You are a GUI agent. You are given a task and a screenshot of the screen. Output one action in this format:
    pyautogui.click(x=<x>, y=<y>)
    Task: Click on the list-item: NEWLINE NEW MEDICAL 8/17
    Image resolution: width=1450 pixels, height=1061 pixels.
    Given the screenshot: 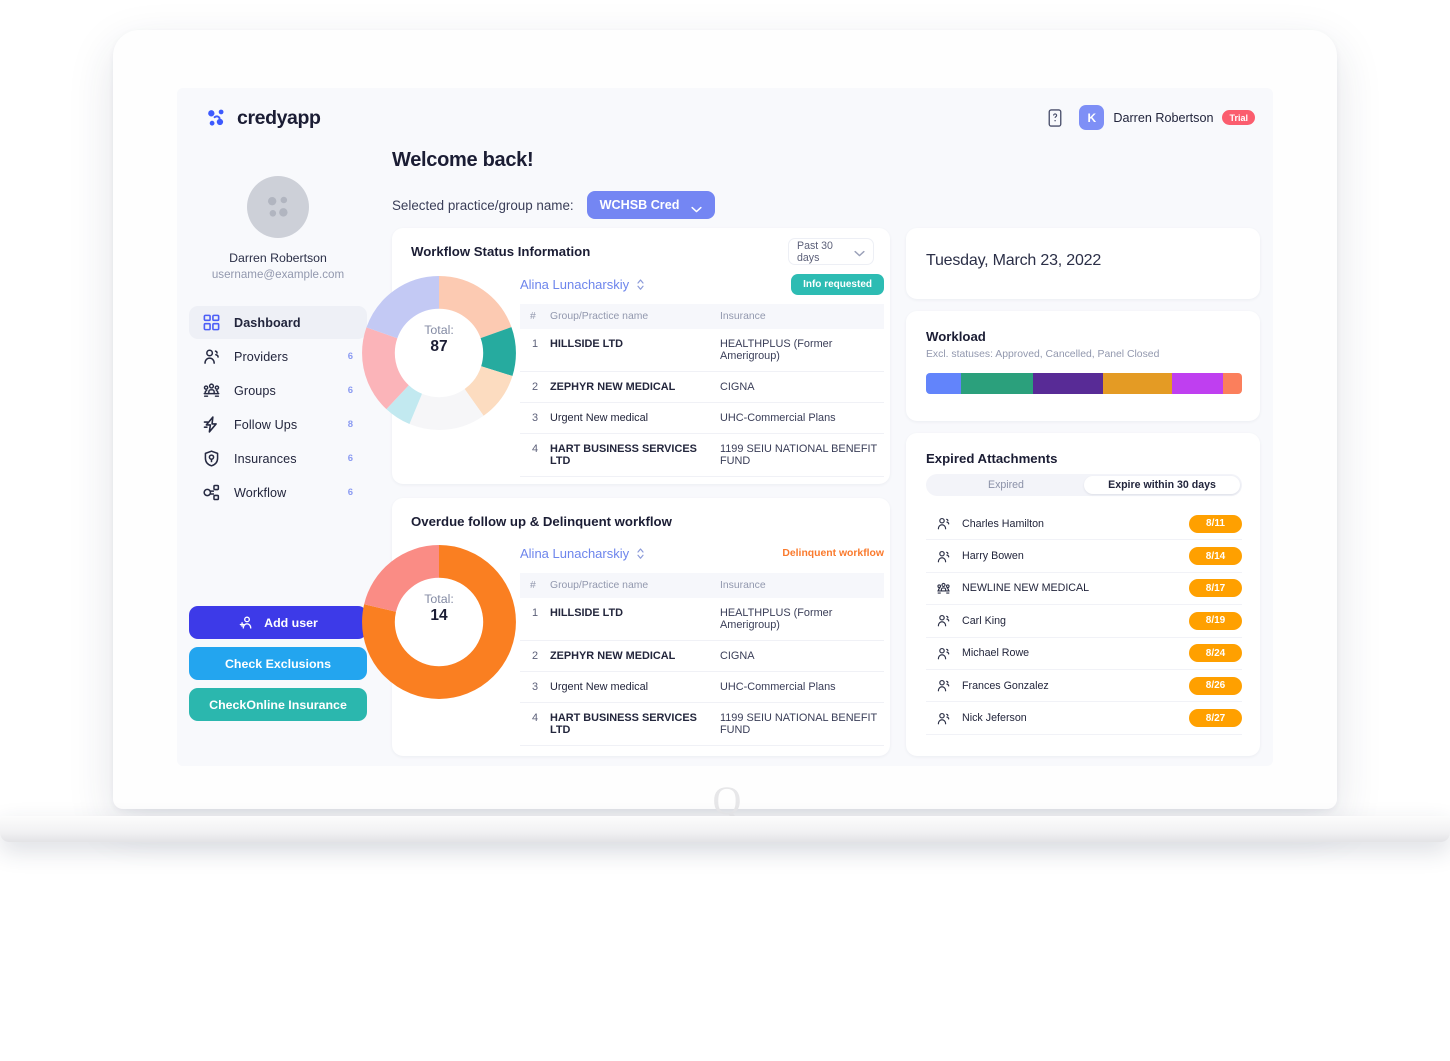 What is the action you would take?
    pyautogui.click(x=1084, y=589)
    